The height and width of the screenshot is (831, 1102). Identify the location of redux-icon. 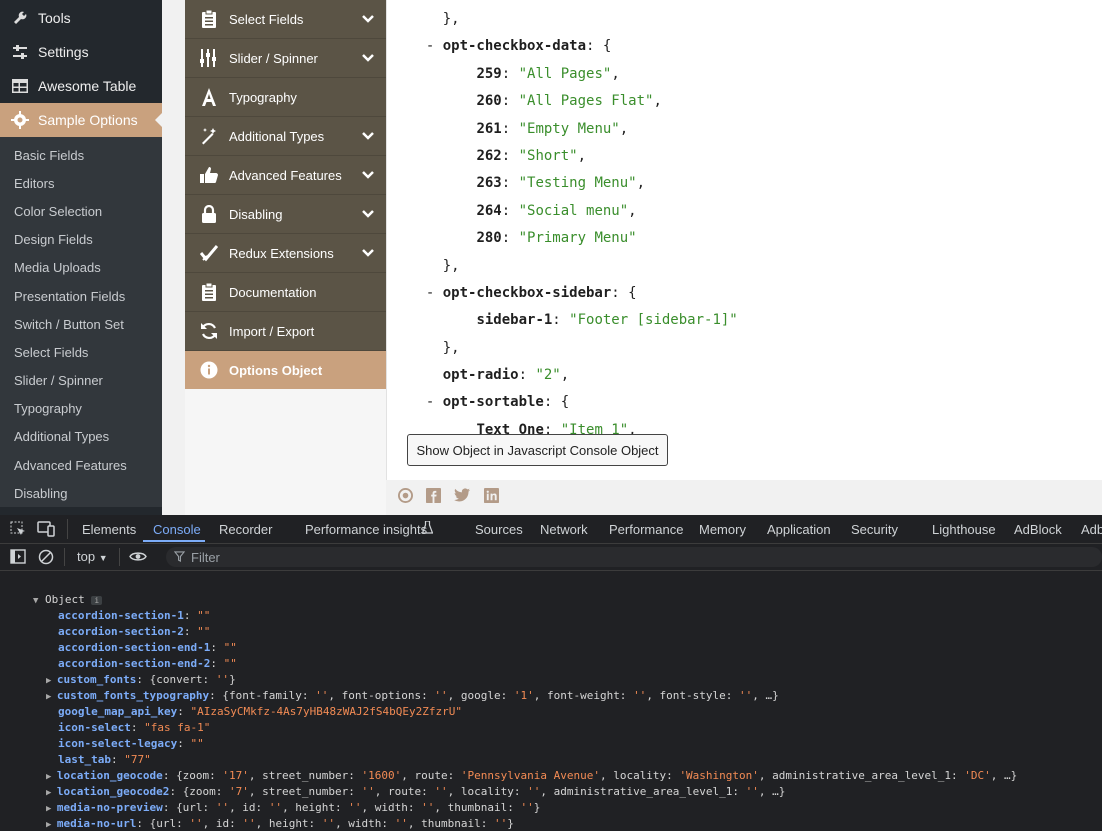
(405, 497).